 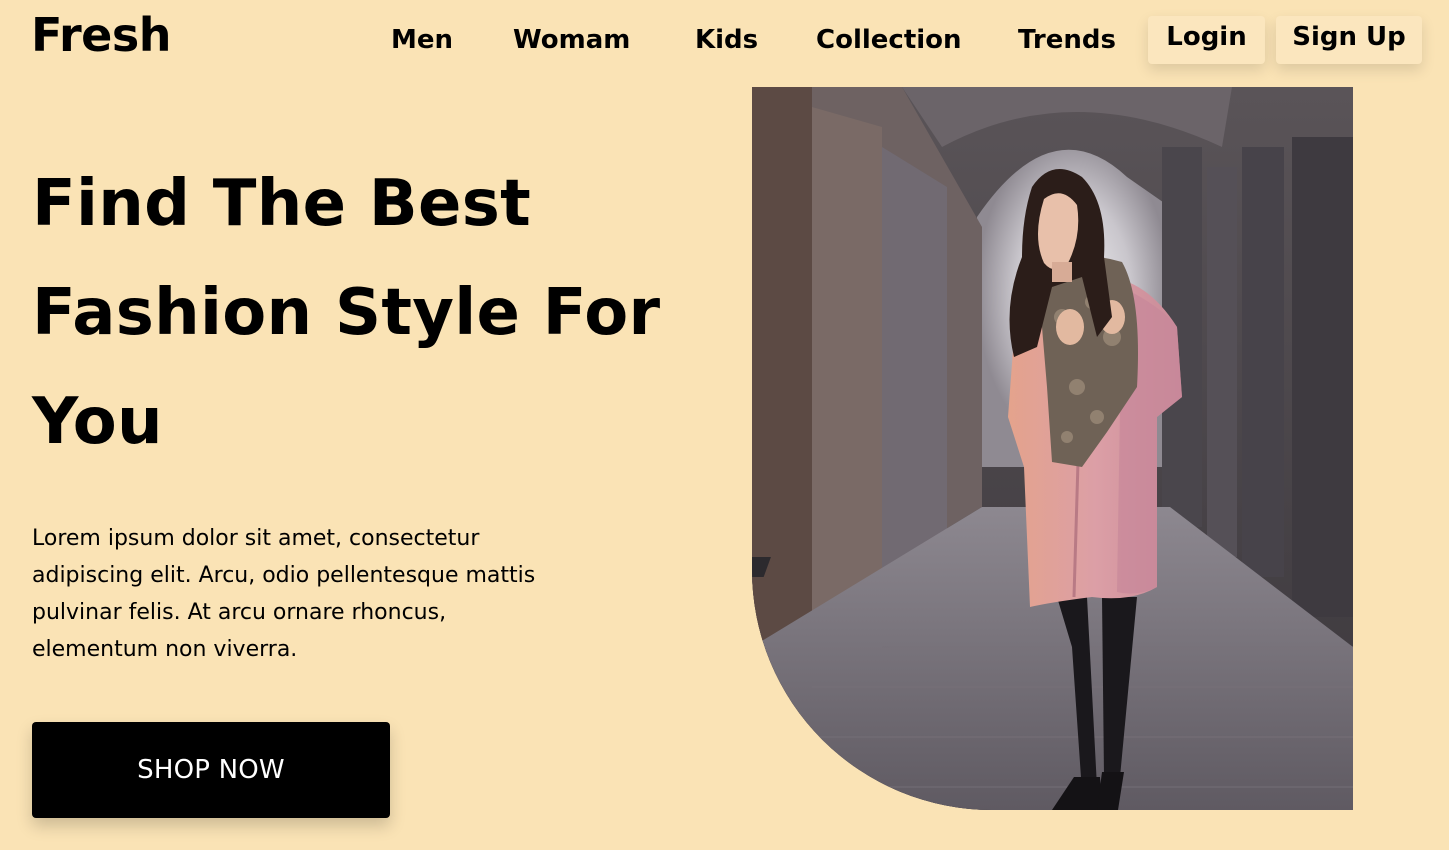 What do you see at coordinates (422, 40) in the screenshot?
I see `nav-link-men: Men` at bounding box center [422, 40].